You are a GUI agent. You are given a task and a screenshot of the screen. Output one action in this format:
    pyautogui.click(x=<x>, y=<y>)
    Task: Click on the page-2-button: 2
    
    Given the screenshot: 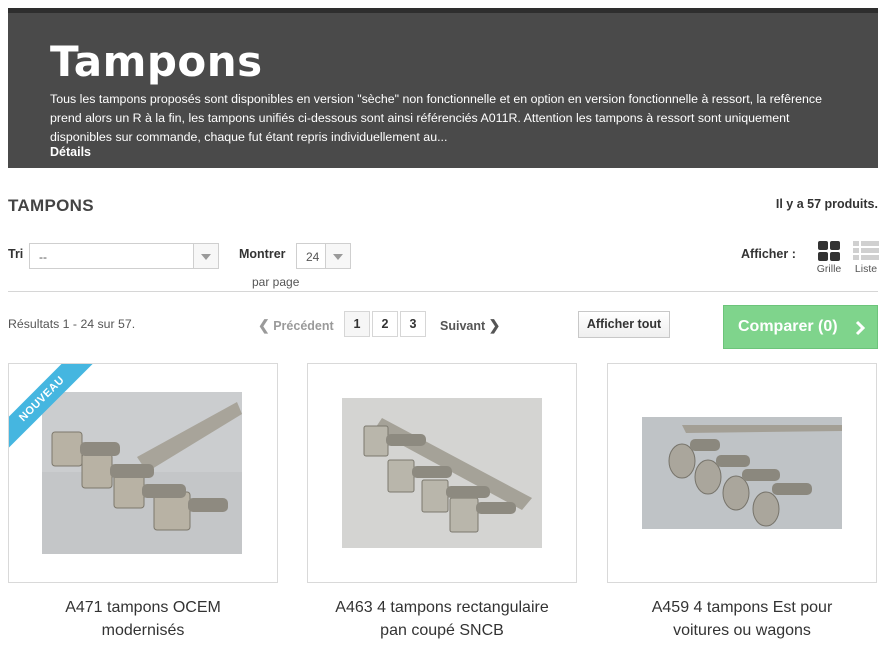 What is the action you would take?
    pyautogui.click(x=385, y=324)
    